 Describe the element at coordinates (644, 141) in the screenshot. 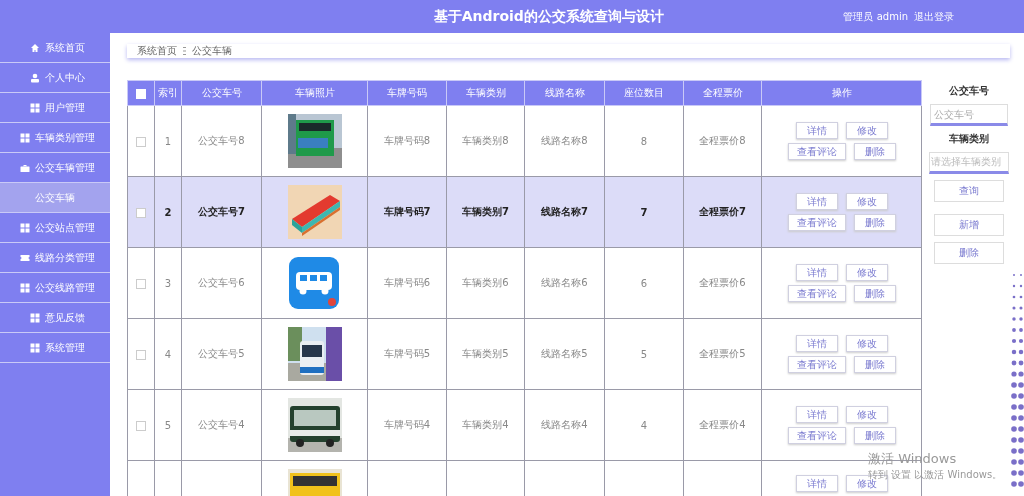

I see `table-cell: 8` at that location.